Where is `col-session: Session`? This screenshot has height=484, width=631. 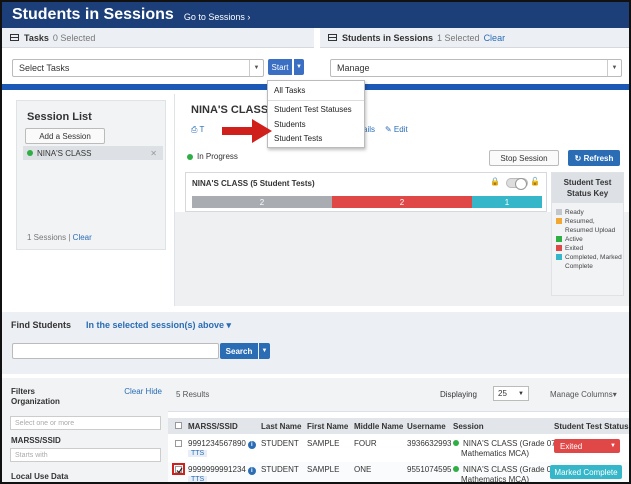 col-session: Session is located at coordinates (468, 426).